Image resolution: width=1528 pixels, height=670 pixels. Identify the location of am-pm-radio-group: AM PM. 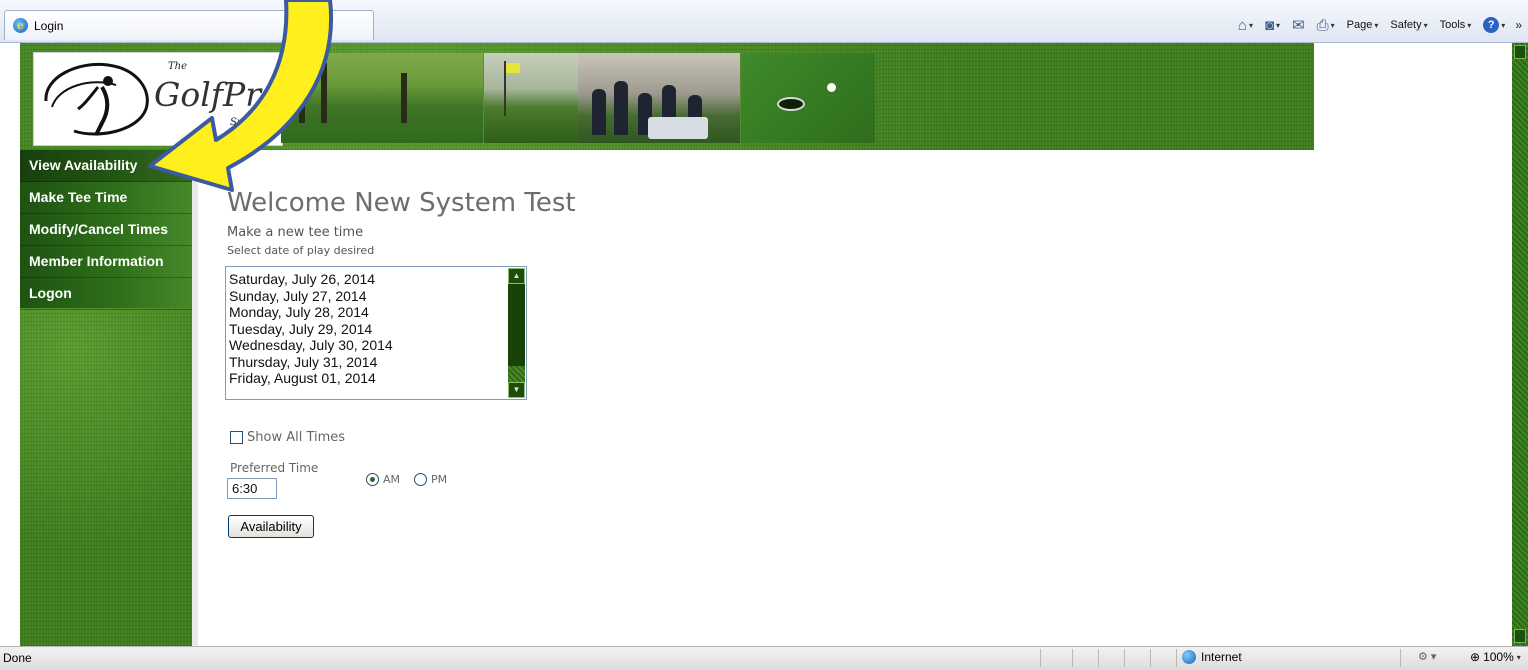
(406, 479).